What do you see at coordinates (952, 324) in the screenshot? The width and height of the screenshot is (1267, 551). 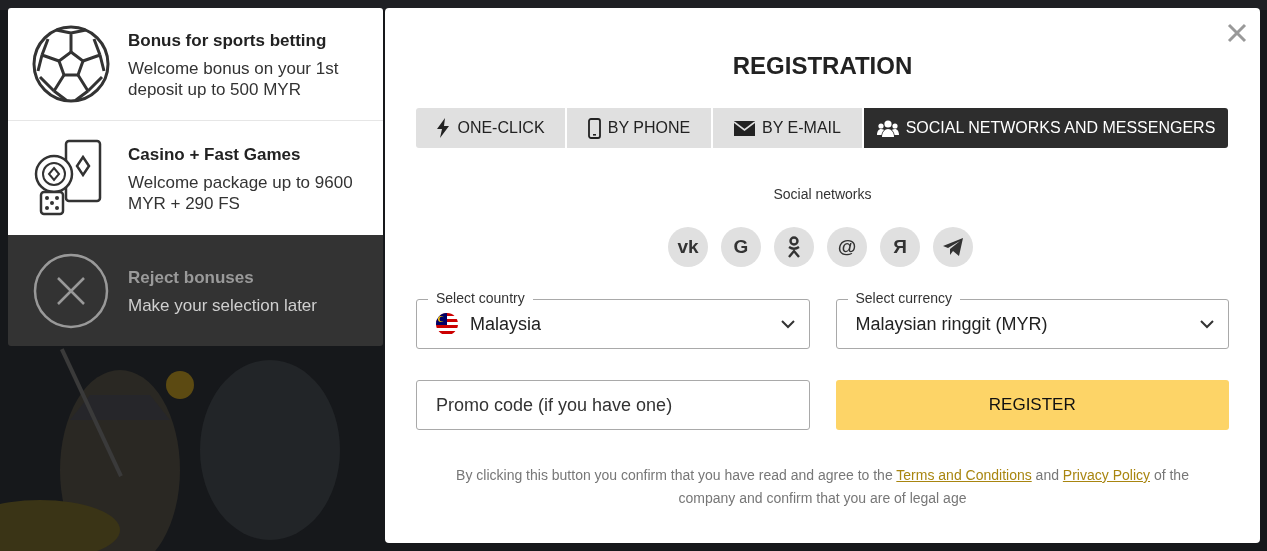 I see `field-value: Malaysian ringgit (MYR)` at bounding box center [952, 324].